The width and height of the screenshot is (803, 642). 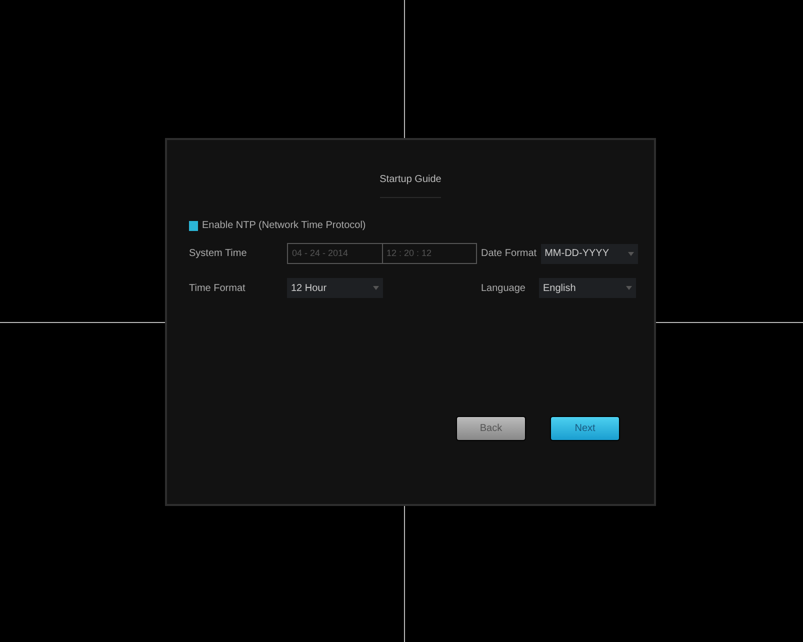 I want to click on dialog-title: Startup Guide, so click(x=411, y=169).